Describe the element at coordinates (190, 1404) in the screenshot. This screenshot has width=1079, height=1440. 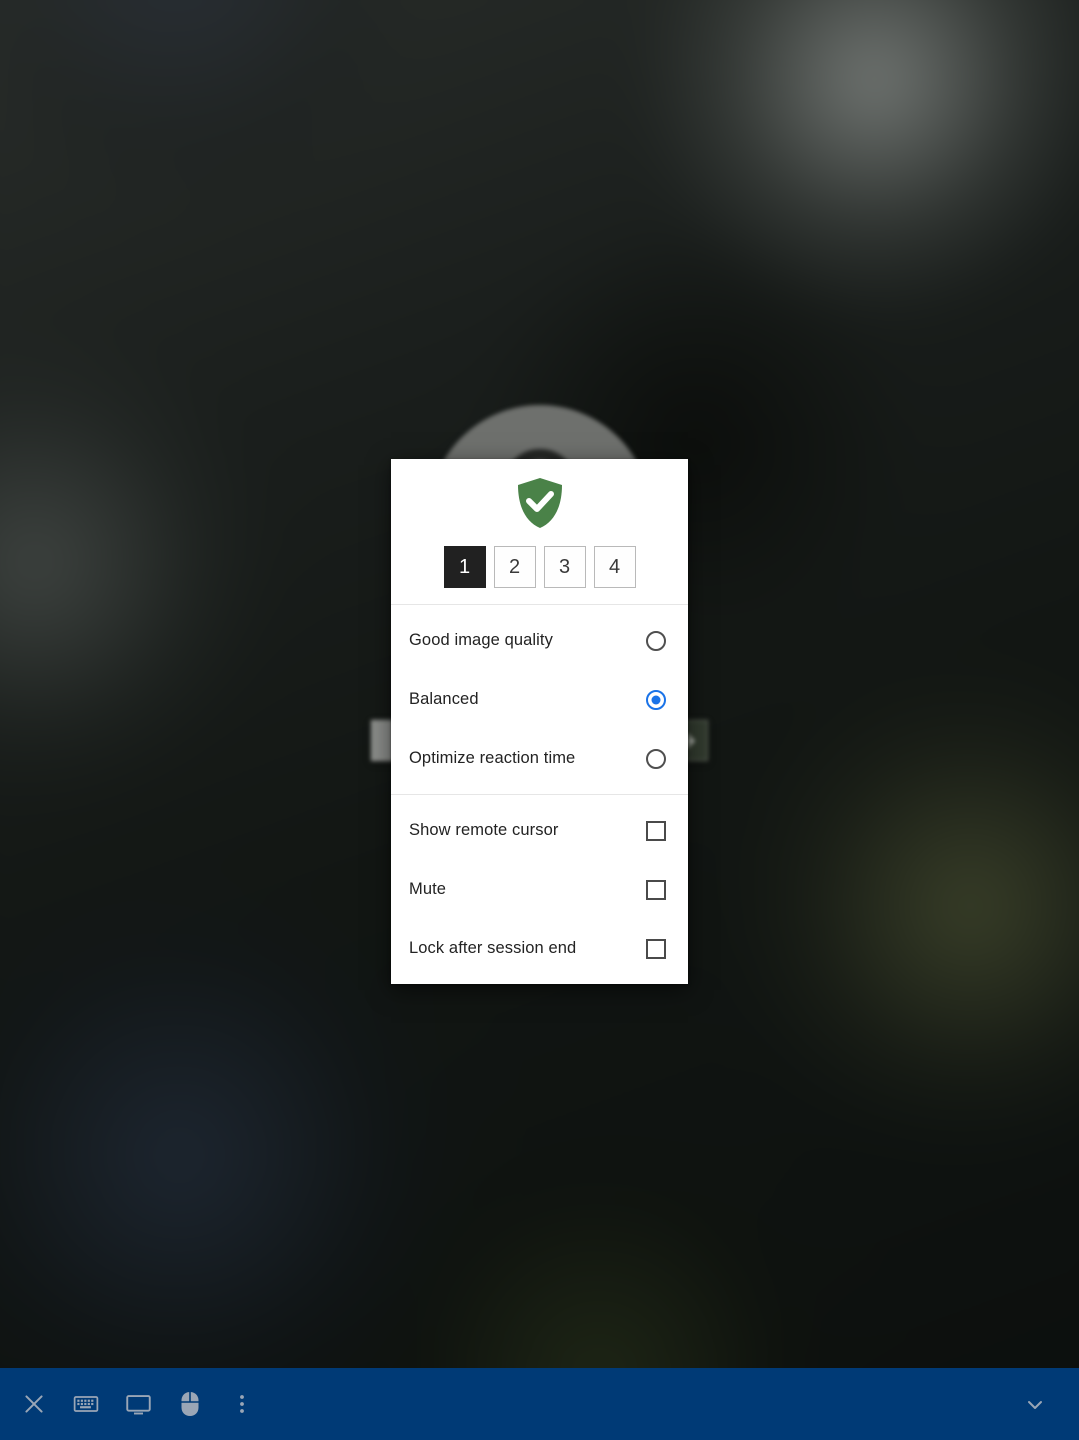
I see `mouse-icon` at that location.